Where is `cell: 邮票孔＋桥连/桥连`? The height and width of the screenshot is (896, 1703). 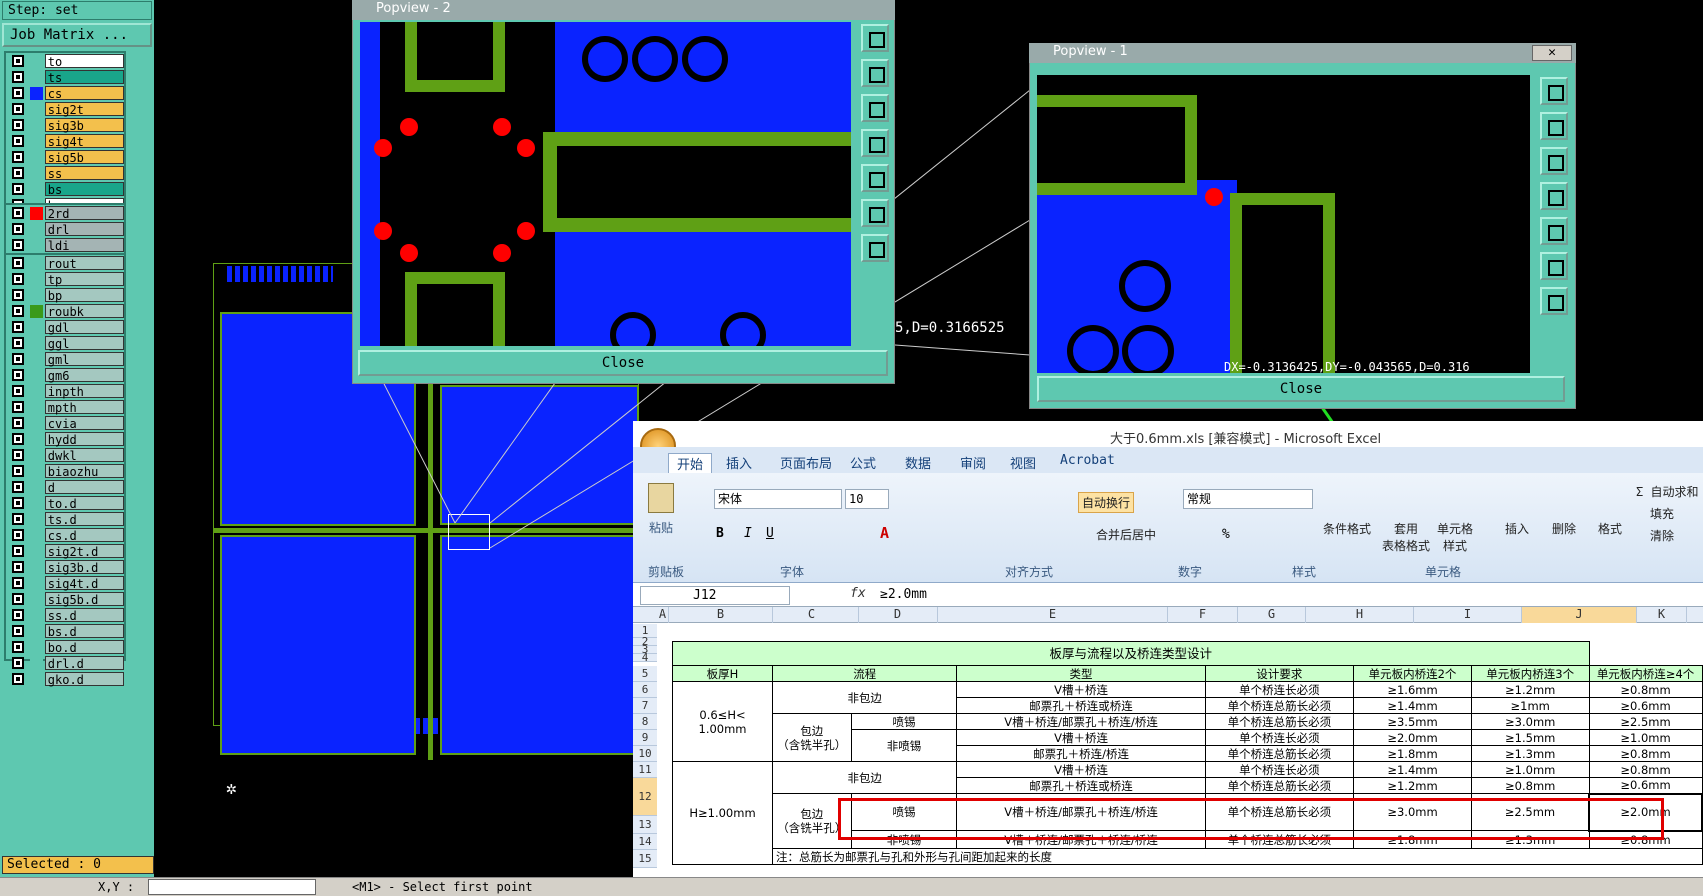 cell: 邮票孔＋桥连/桥连 is located at coordinates (1081, 753).